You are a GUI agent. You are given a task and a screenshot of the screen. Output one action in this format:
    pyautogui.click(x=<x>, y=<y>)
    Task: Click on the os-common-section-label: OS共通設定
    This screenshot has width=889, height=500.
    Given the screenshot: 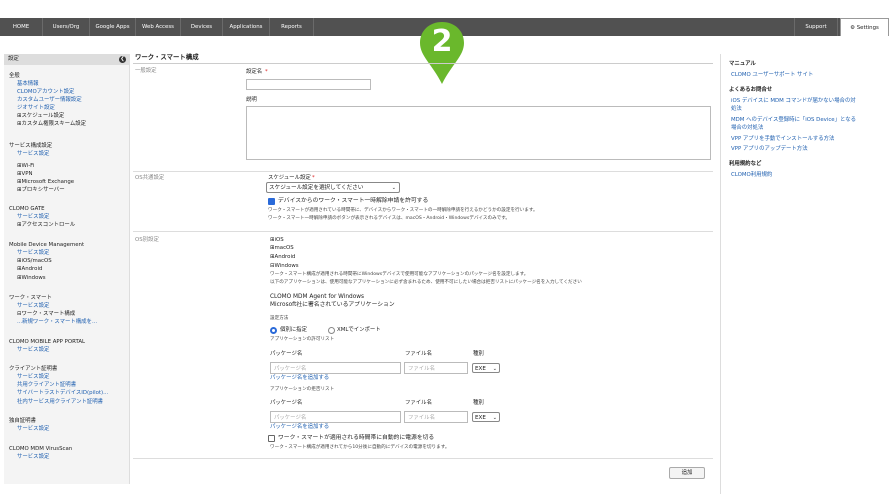 What is the action you would take?
    pyautogui.click(x=150, y=178)
    